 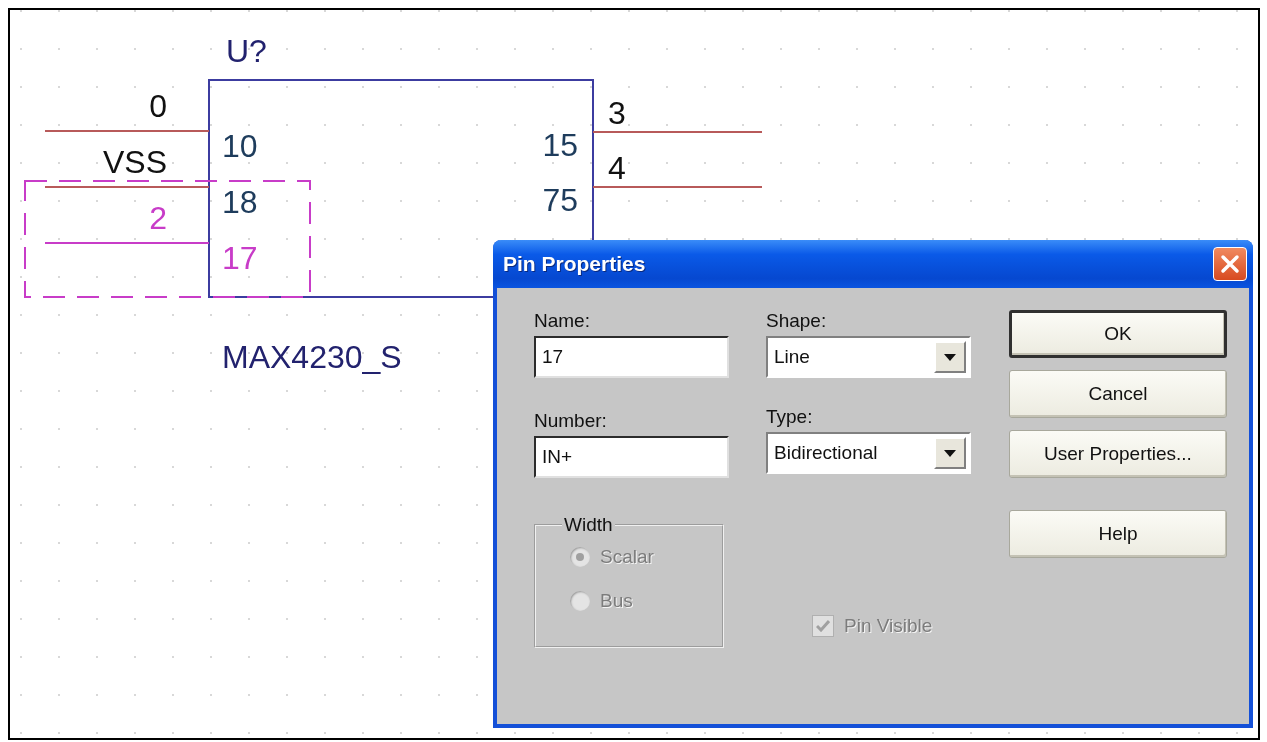 What do you see at coordinates (627, 557) in the screenshot?
I see `radio-label: Scalar` at bounding box center [627, 557].